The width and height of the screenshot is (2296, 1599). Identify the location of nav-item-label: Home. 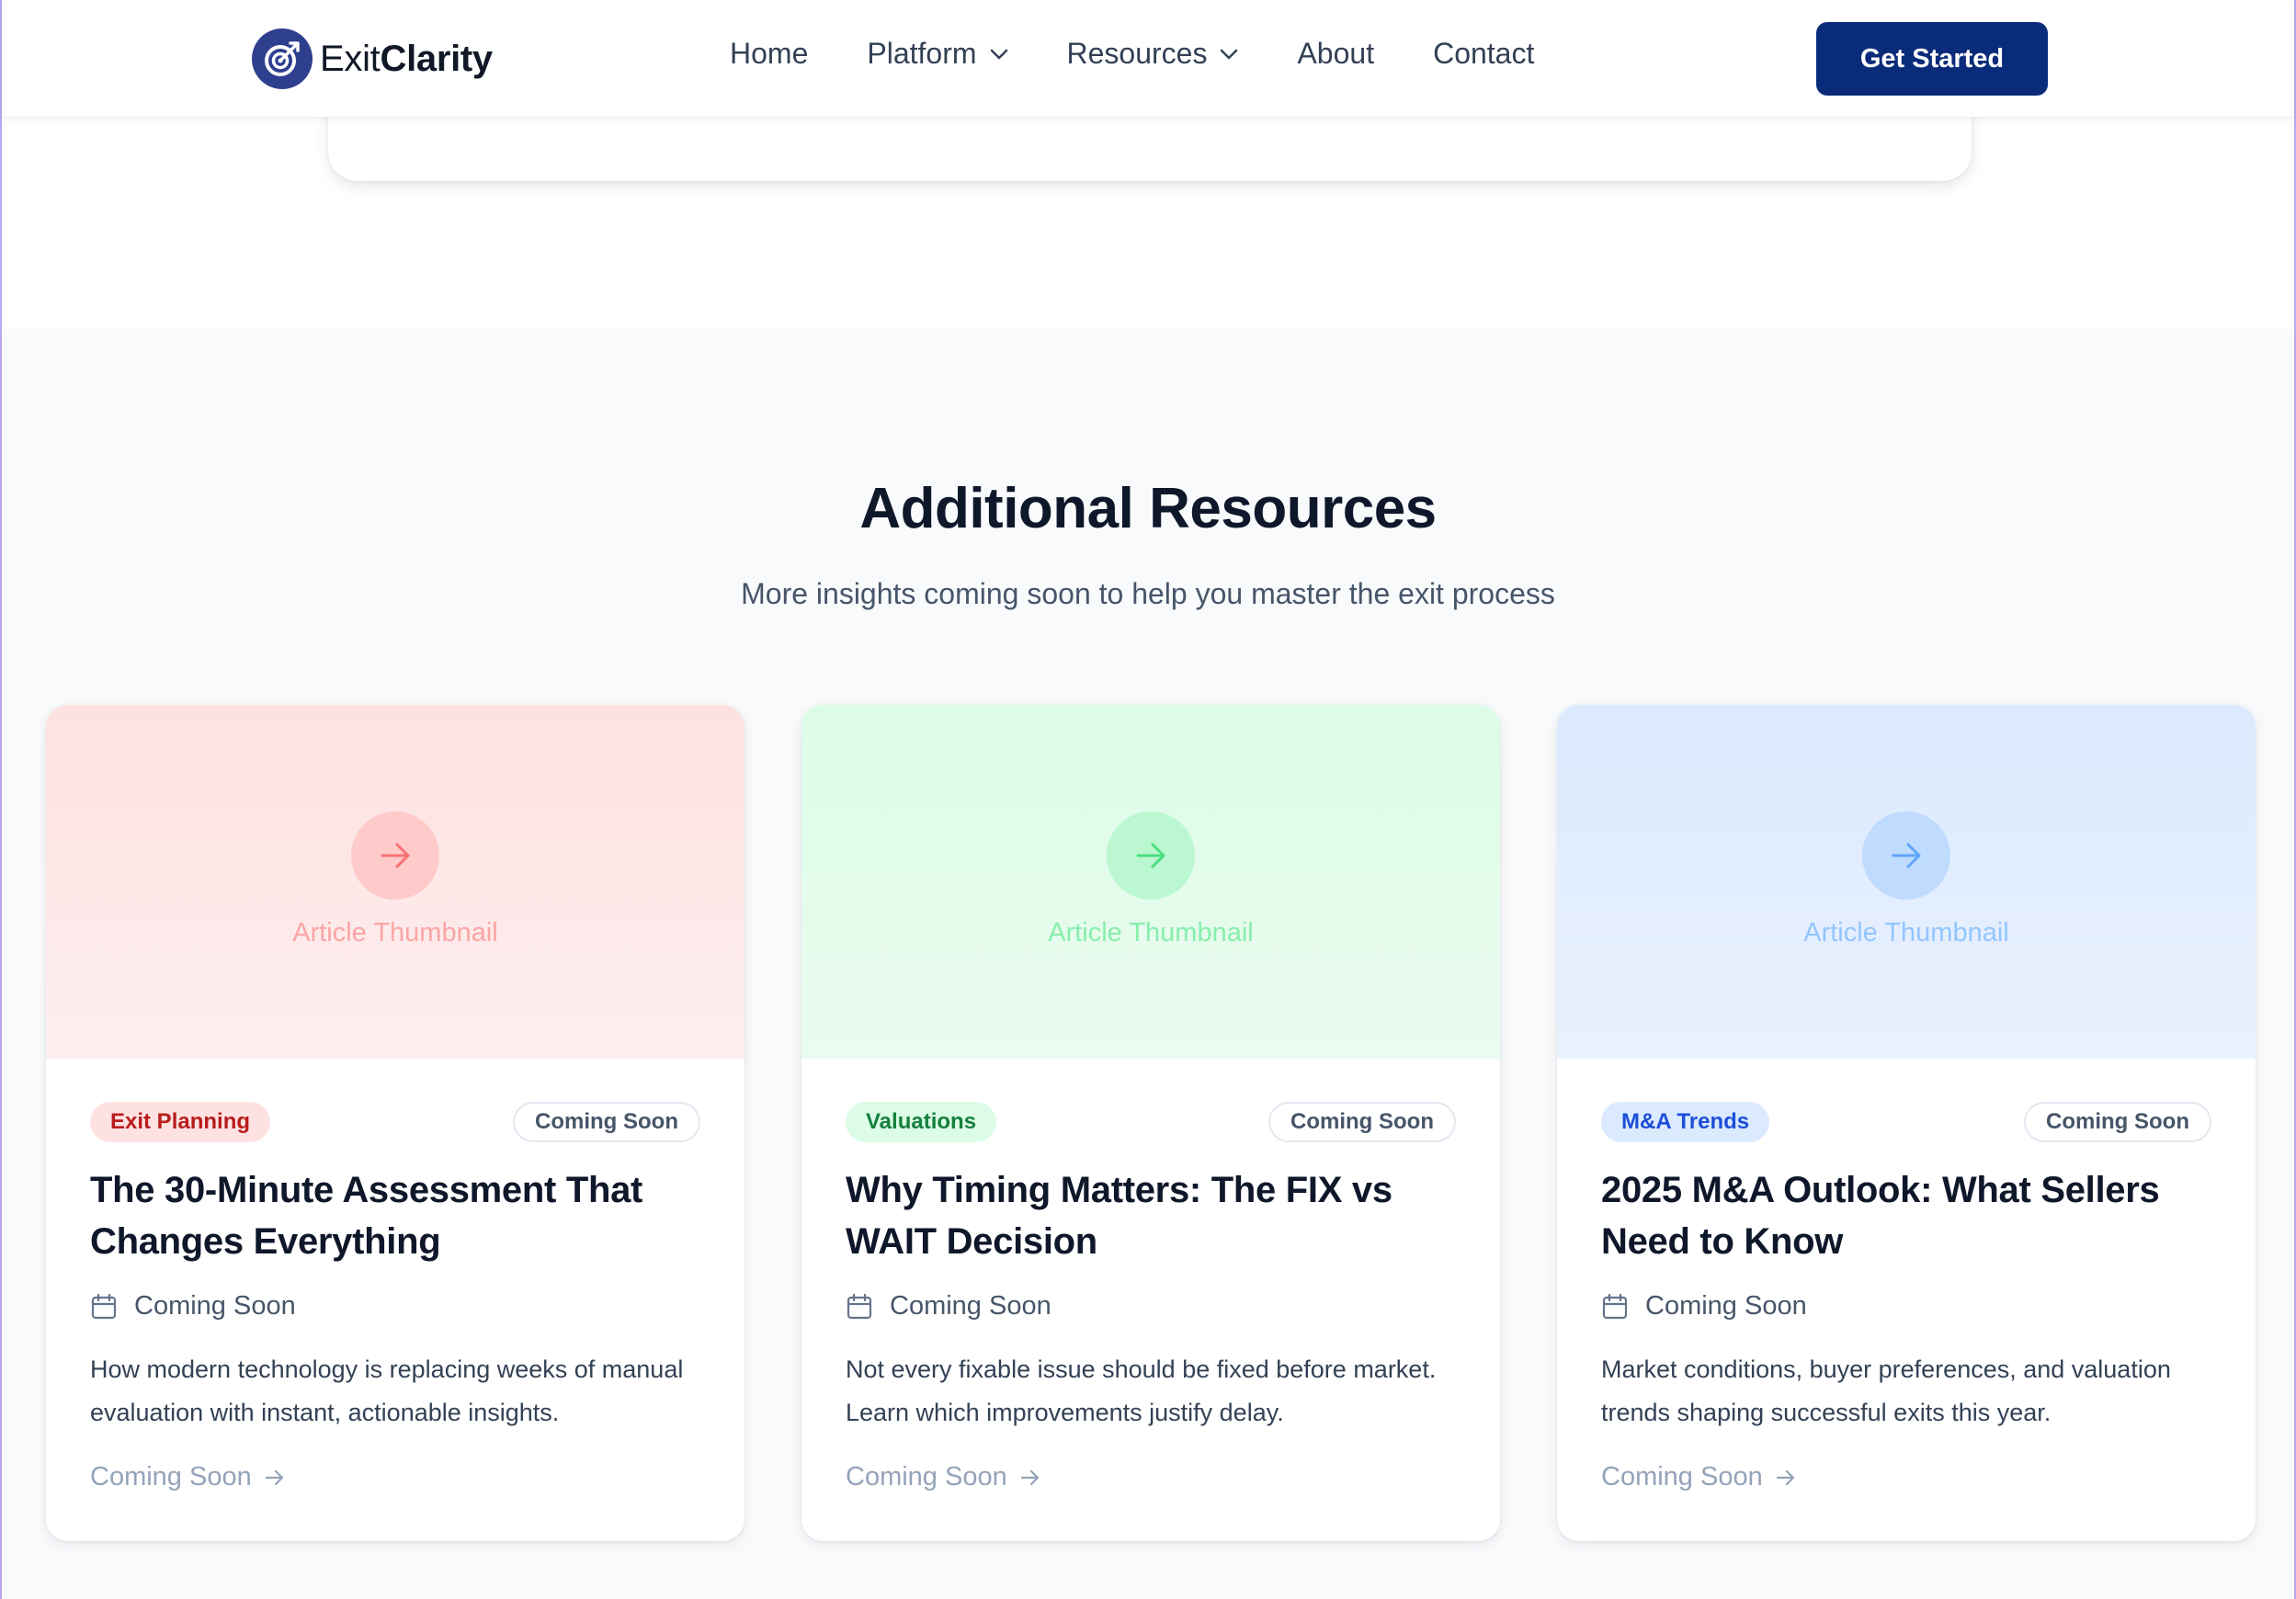
(770, 53).